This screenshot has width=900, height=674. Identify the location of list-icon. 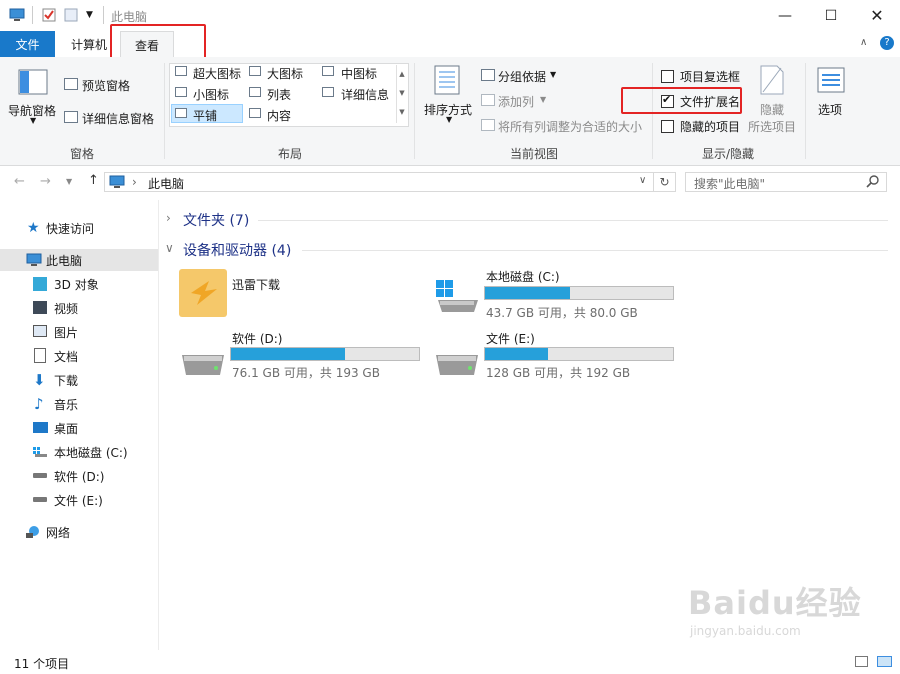
(255, 92).